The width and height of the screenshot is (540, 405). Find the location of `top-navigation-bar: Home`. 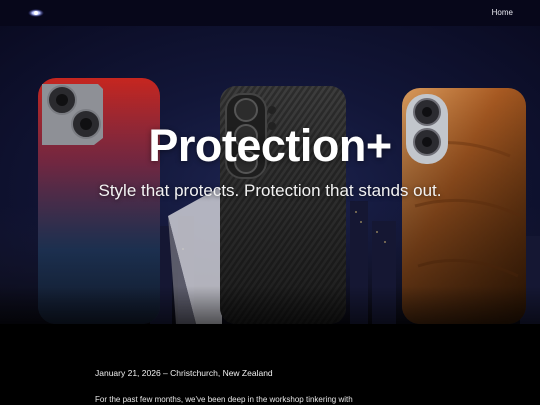

top-navigation-bar: Home is located at coordinates (270, 13).